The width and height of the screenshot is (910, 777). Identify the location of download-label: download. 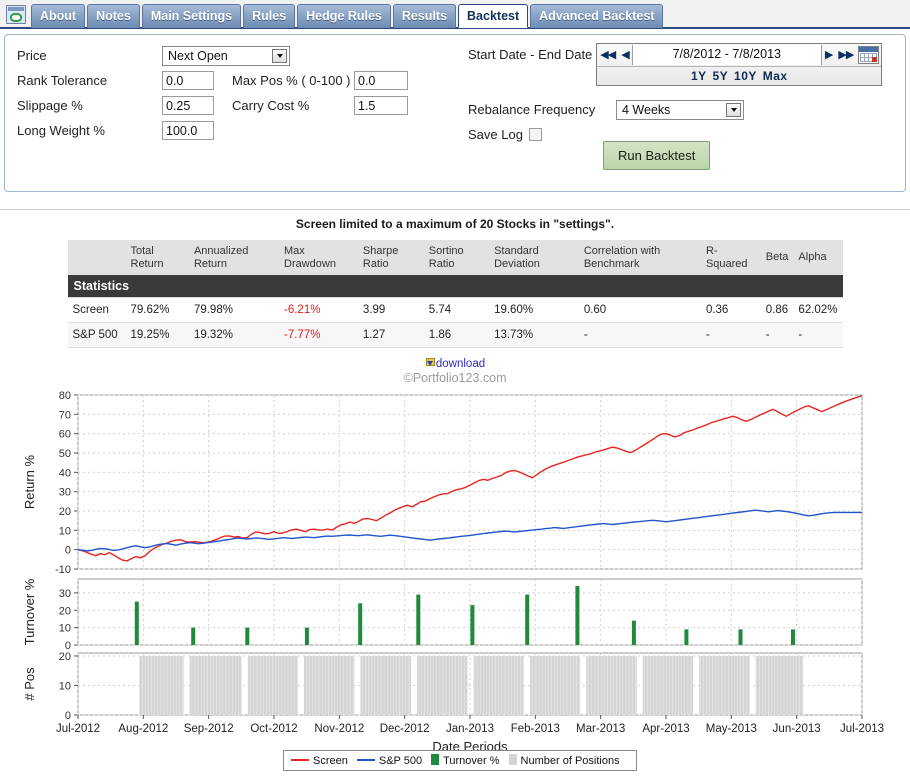
(460, 364).